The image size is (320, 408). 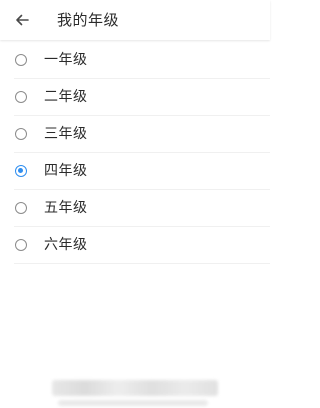 I want to click on grade-label: 四年级, so click(x=66, y=171).